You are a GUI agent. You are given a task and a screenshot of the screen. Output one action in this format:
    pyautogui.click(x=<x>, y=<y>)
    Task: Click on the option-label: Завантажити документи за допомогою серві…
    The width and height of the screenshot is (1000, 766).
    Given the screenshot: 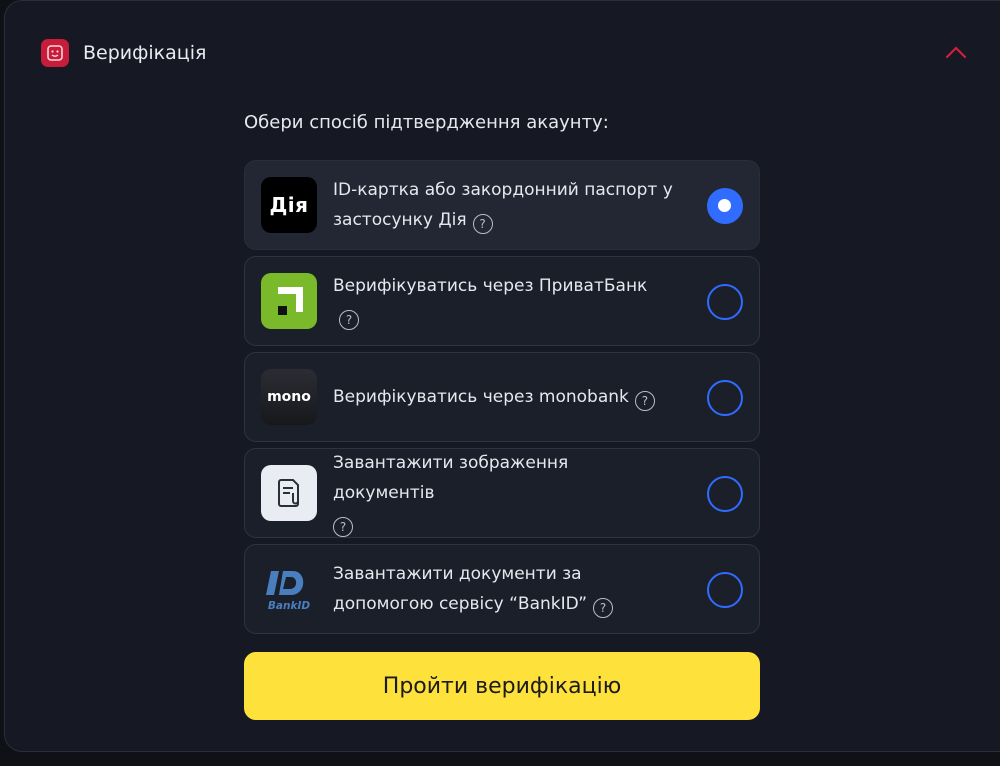 What is the action you would take?
    pyautogui.click(x=503, y=589)
    